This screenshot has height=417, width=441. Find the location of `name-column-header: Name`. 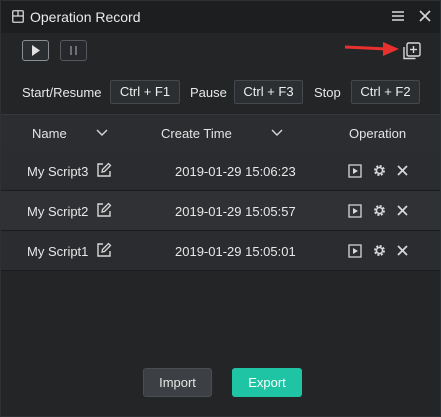

name-column-header: Name is located at coordinates (49, 133).